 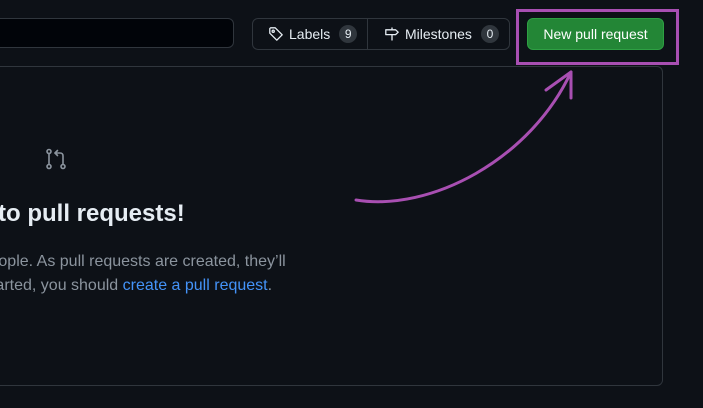 I want to click on search-input, so click(x=117, y=33).